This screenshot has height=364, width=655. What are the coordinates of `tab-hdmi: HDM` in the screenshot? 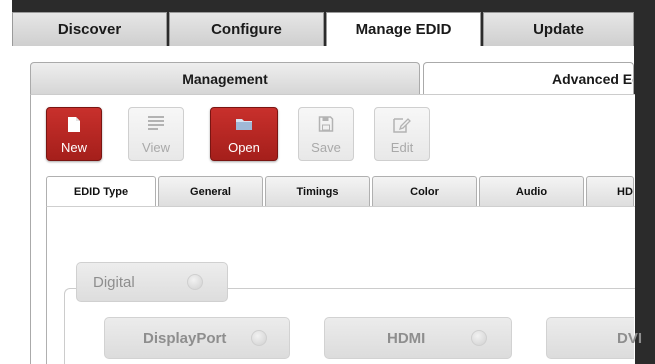 It's located at (610, 191).